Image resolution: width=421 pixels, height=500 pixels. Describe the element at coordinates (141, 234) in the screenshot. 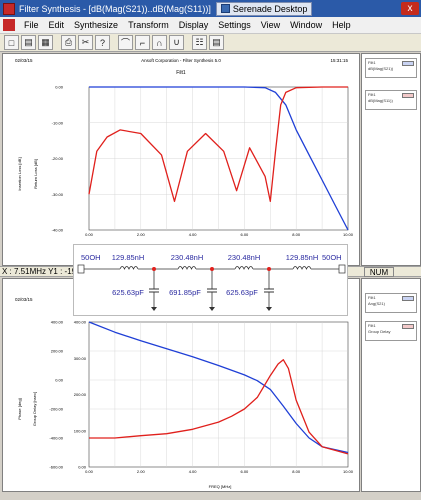

I see `top-xtick-label: 2.00` at that location.